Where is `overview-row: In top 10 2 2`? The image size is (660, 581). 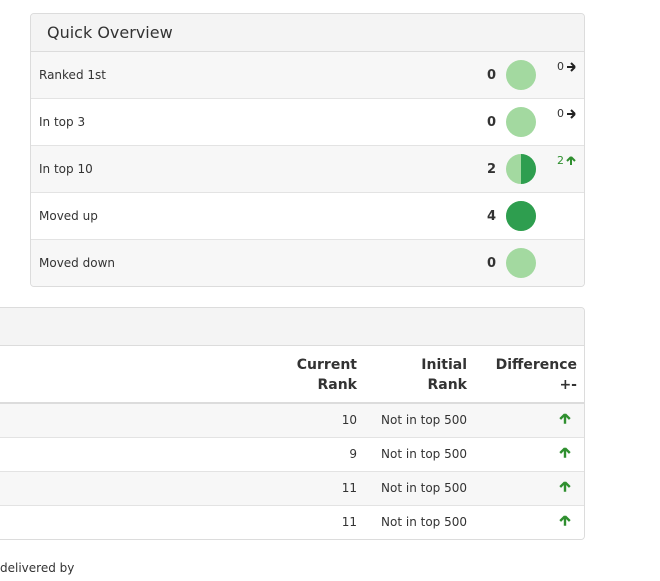 overview-row: In top 10 2 2 is located at coordinates (307, 169).